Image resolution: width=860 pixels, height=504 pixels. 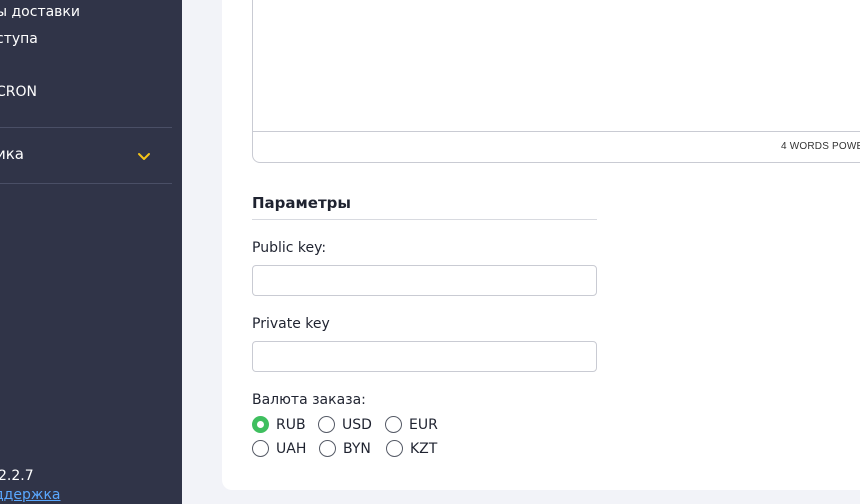 I want to click on currency-radio-rub: RUB, so click(x=279, y=424).